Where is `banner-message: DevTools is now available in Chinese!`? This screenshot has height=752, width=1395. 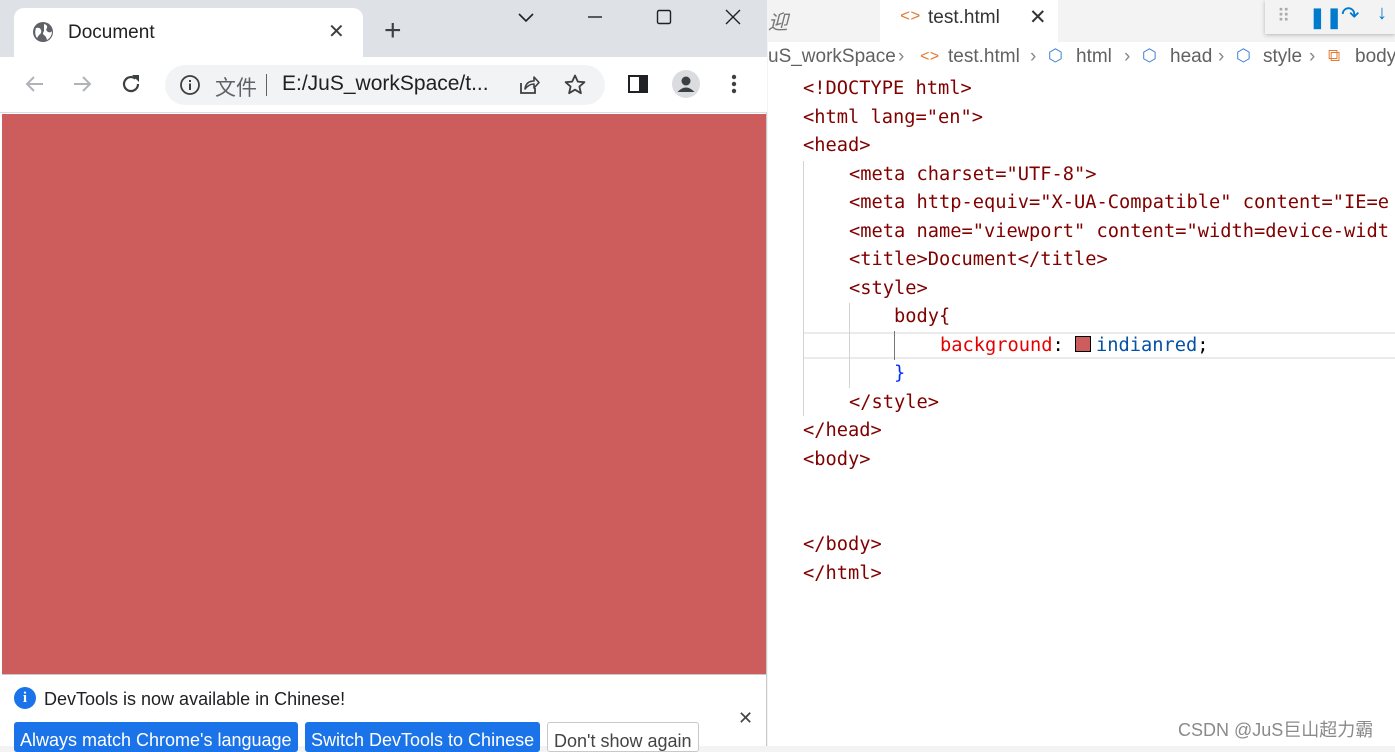 banner-message: DevTools is now available in Chinese! is located at coordinates (195, 699).